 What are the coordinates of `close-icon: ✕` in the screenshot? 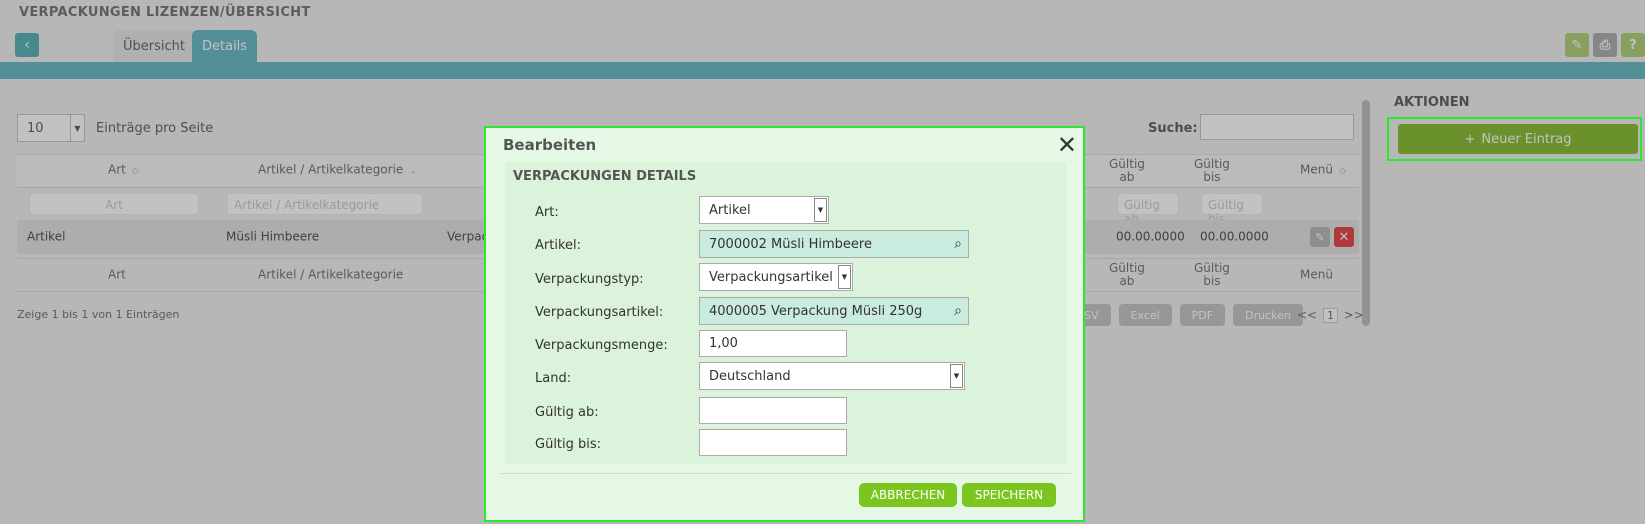 It's located at (1067, 145).